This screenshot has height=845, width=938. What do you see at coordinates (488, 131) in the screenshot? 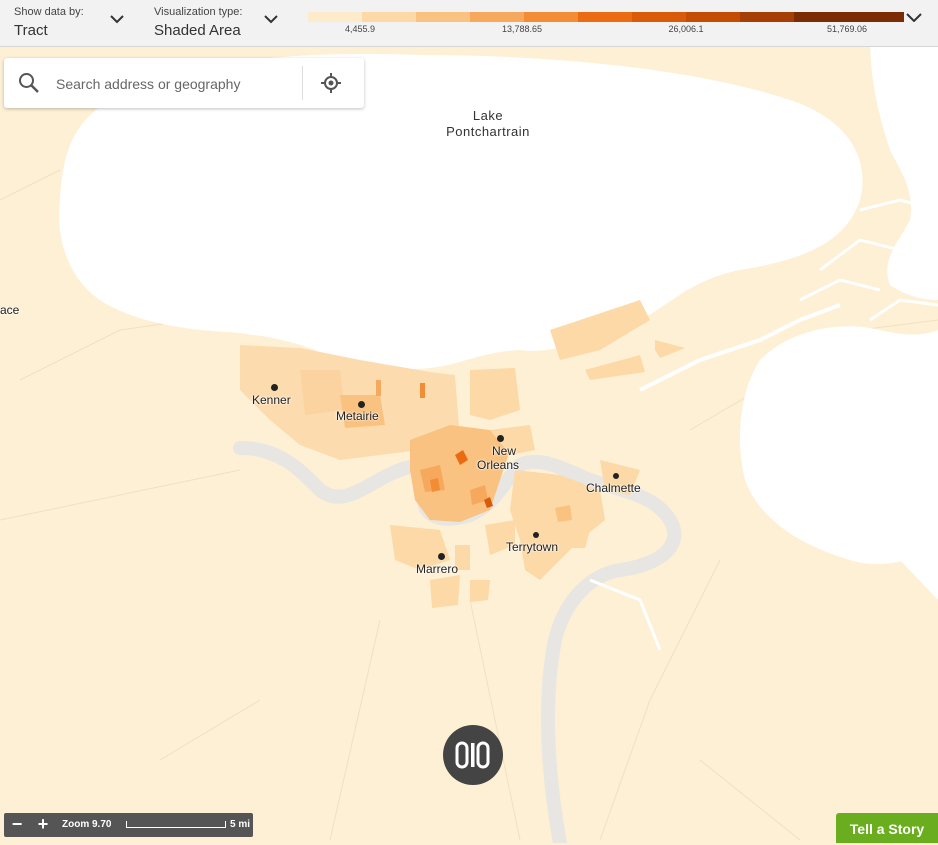
I see `lake-label-line-2: Pontchartrain` at bounding box center [488, 131].